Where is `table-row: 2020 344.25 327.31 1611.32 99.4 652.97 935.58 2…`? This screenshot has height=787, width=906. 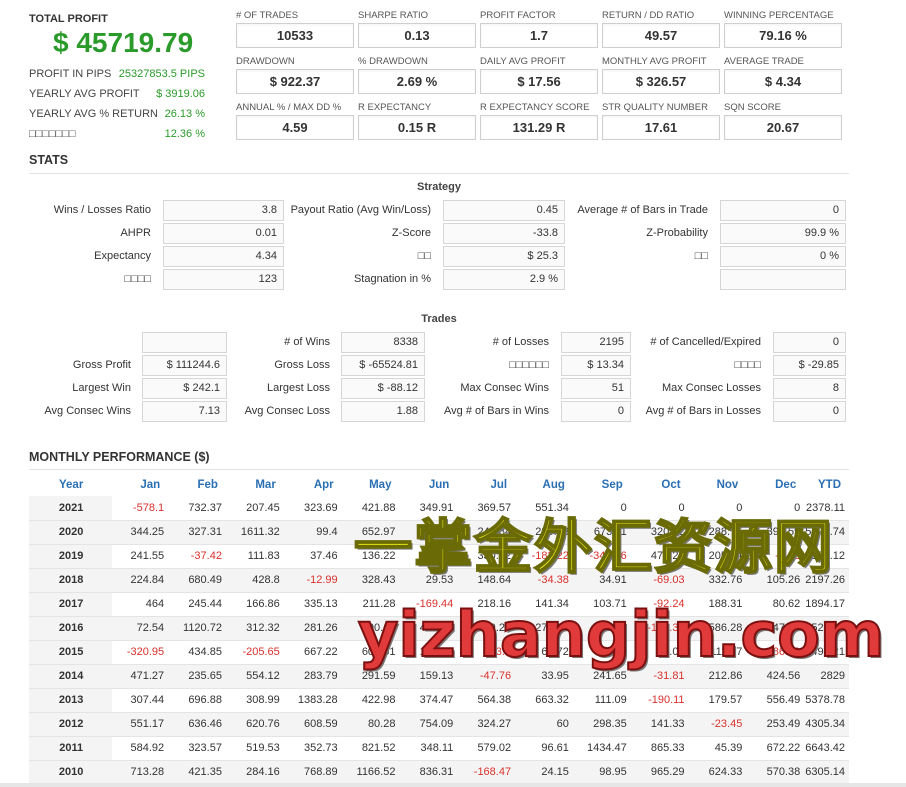 table-row: 2020 344.25 327.31 1611.32 99.4 652.97 935.58 2… is located at coordinates (439, 532).